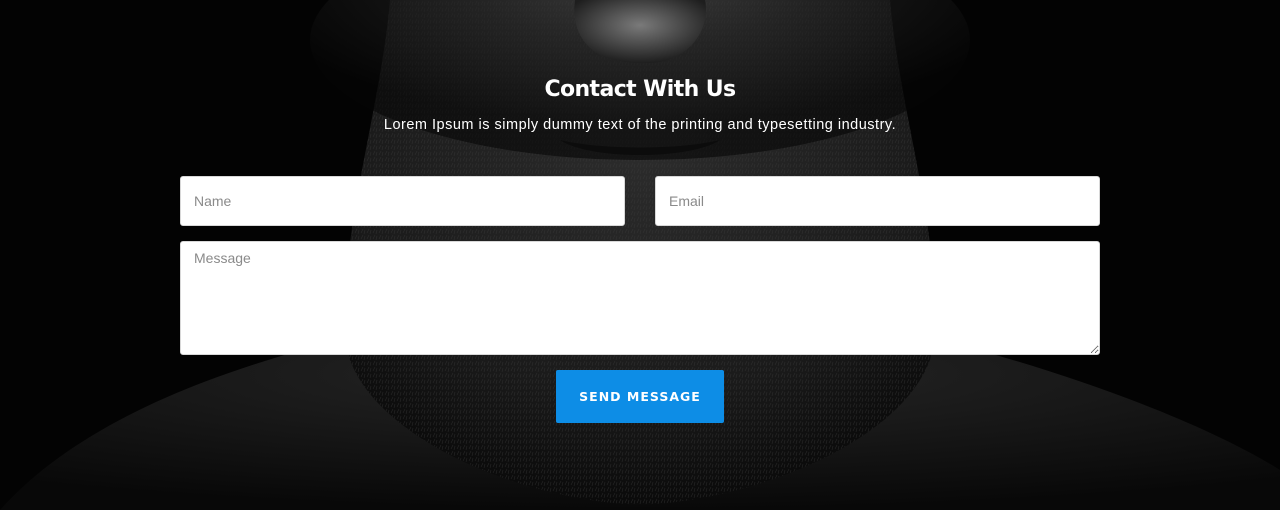  Describe the element at coordinates (877, 201) in the screenshot. I see `email-input` at that location.